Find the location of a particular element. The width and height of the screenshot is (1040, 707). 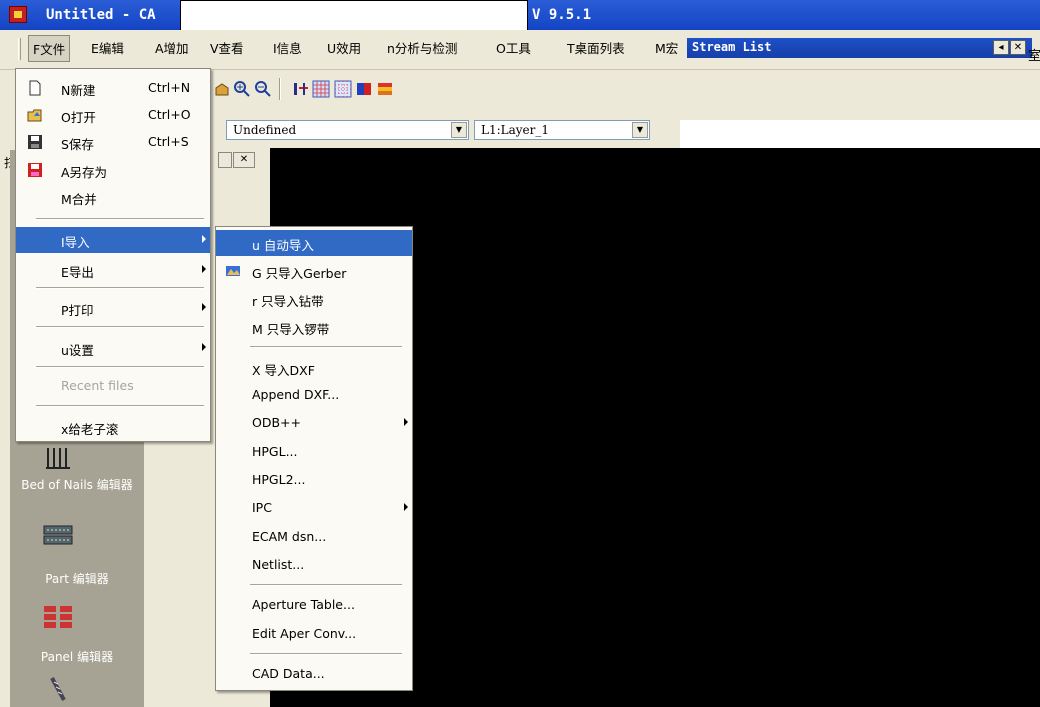

zoom-in-icon is located at coordinates (242, 89).